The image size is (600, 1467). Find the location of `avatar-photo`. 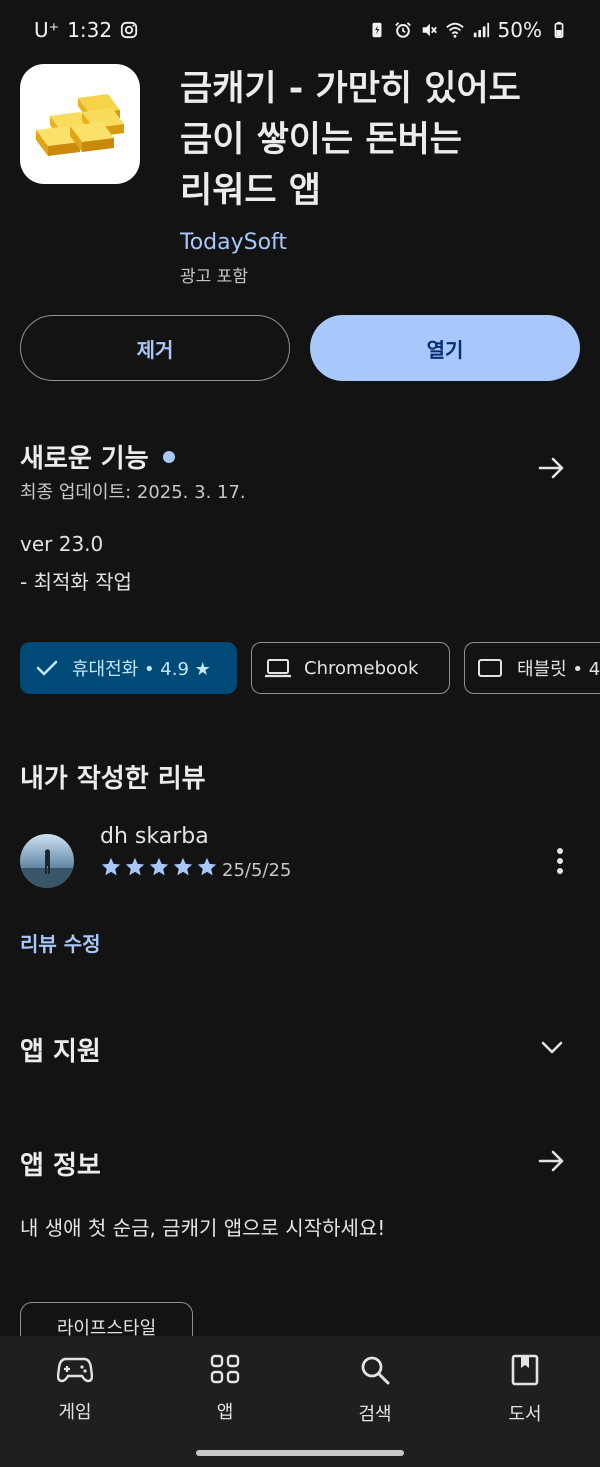

avatar-photo is located at coordinates (47, 861).